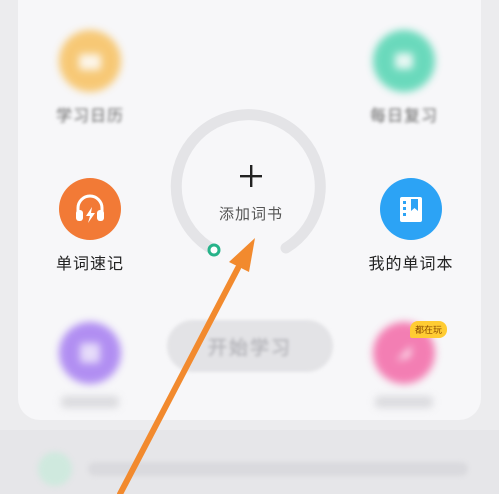 Image resolution: width=499 pixels, height=494 pixels. I want to click on word-speed-memo-label: 单词速记, so click(89, 263).